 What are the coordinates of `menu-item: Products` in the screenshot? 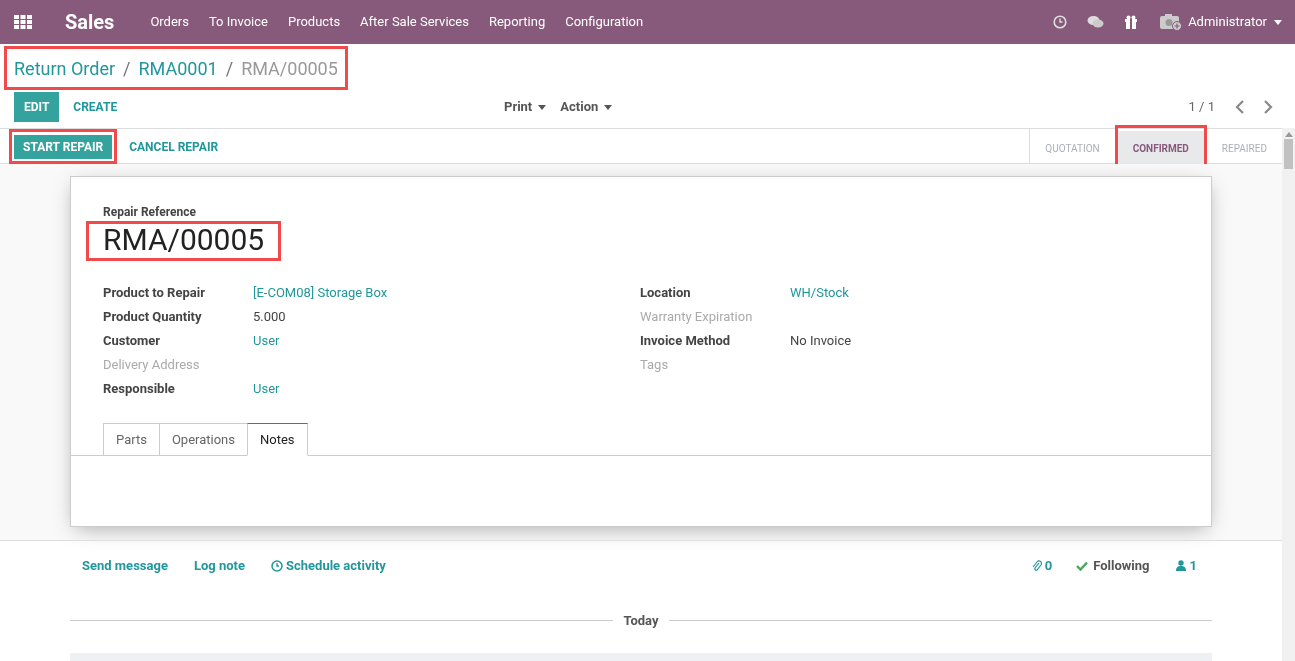 It's located at (314, 22).